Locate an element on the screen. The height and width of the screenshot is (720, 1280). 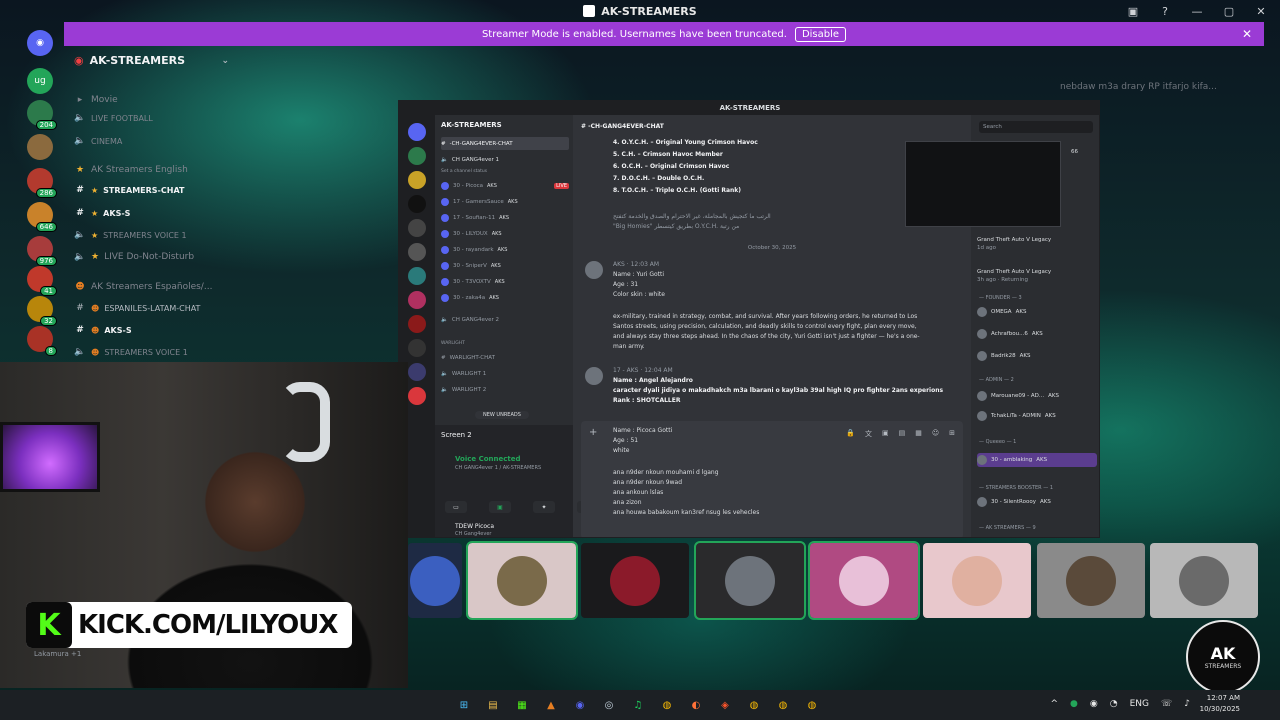
emoji-icon: ☺ is located at coordinates (935, 434).